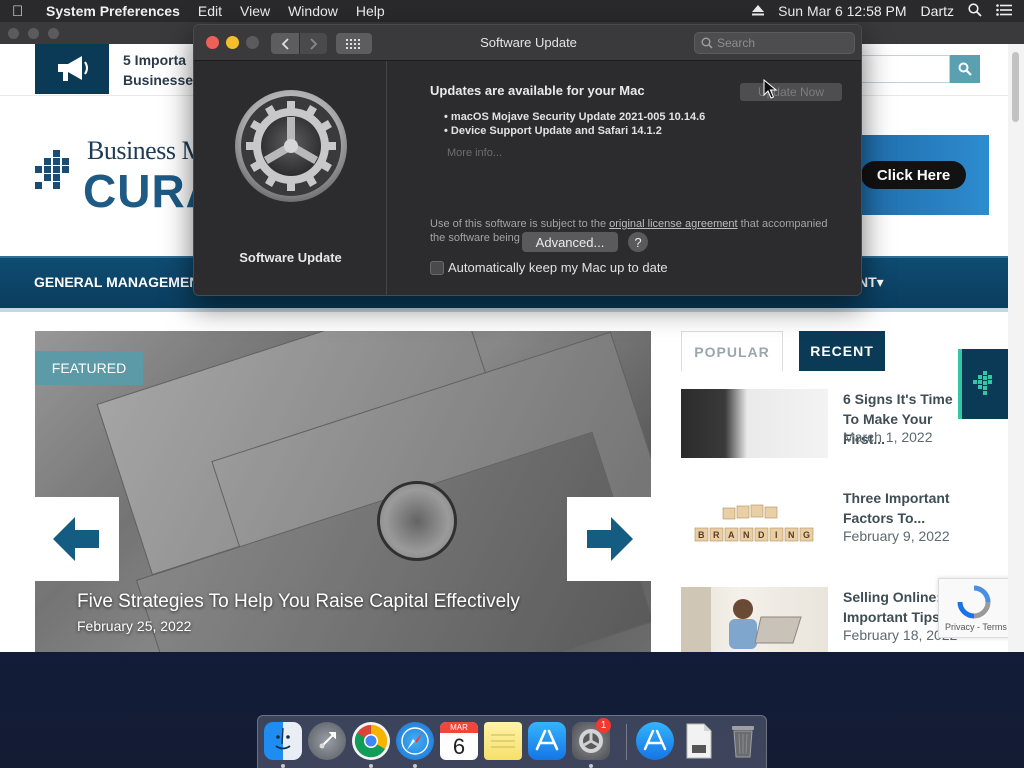 The width and height of the screenshot is (1024, 768). Describe the element at coordinates (707, 43) in the screenshot. I see `search-icon` at that location.